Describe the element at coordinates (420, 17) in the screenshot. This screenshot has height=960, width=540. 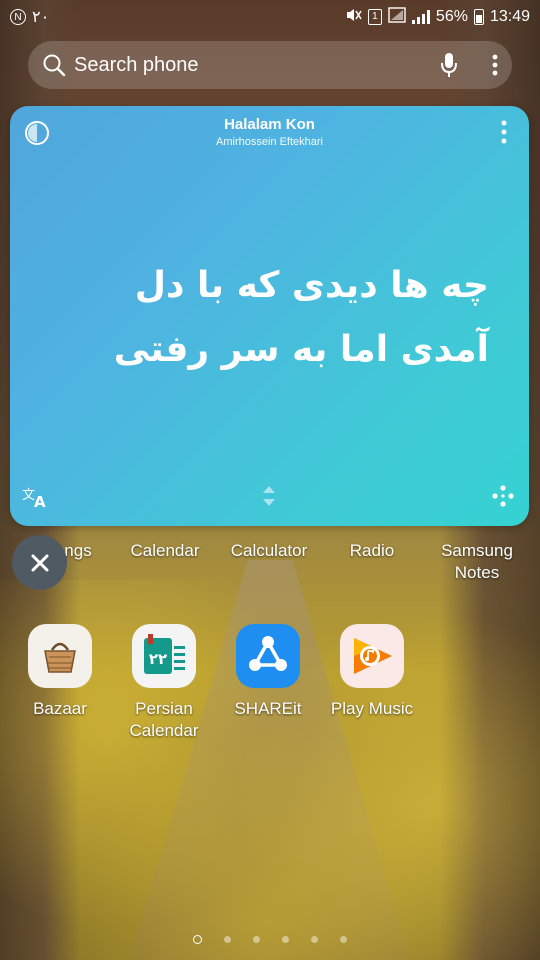
I see `cell-signal-icon` at that location.